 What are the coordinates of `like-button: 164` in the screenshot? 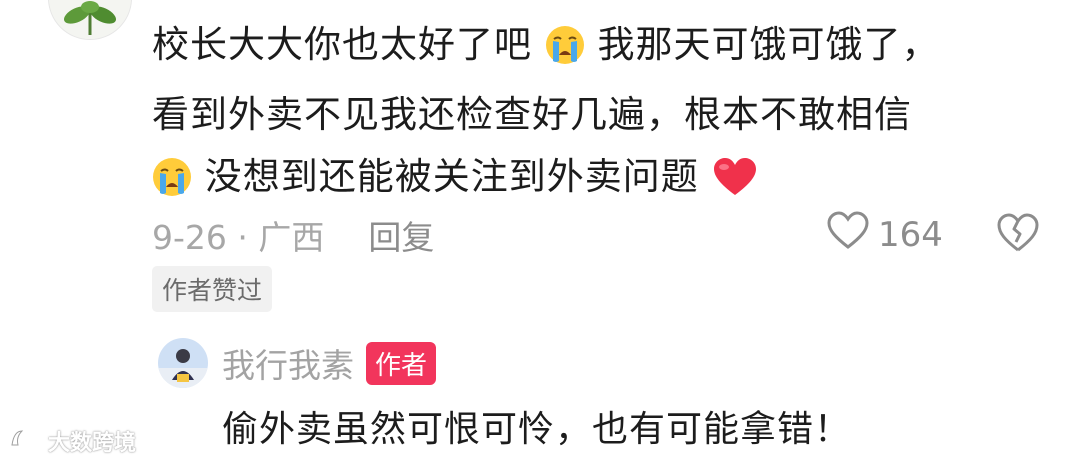 It's located at (884, 235).